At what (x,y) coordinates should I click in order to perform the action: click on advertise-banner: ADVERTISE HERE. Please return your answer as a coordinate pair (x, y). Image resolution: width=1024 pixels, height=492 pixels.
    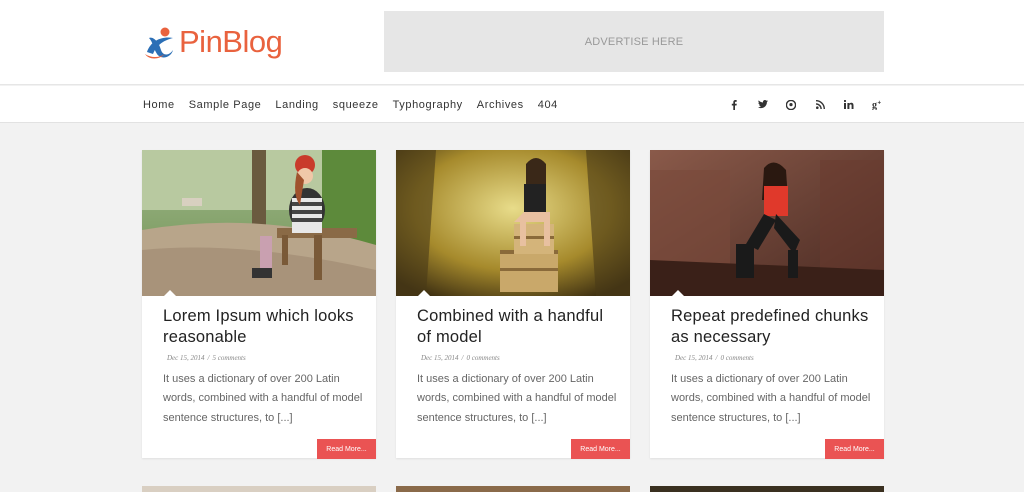
    Looking at the image, I should click on (634, 41).